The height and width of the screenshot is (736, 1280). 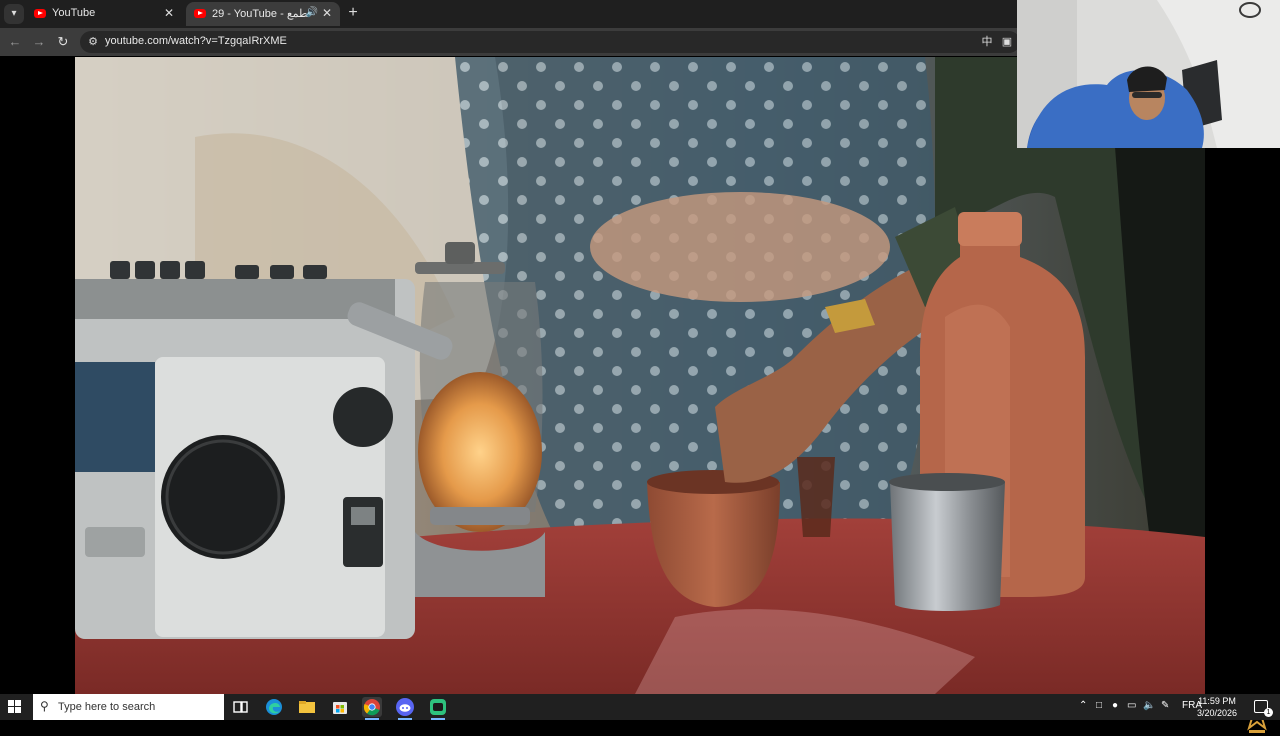 I want to click on address-bar: ⚙ youtube.com/watch?v=TzgqaIRrXME 中 ▣, so click(x=550, y=42).